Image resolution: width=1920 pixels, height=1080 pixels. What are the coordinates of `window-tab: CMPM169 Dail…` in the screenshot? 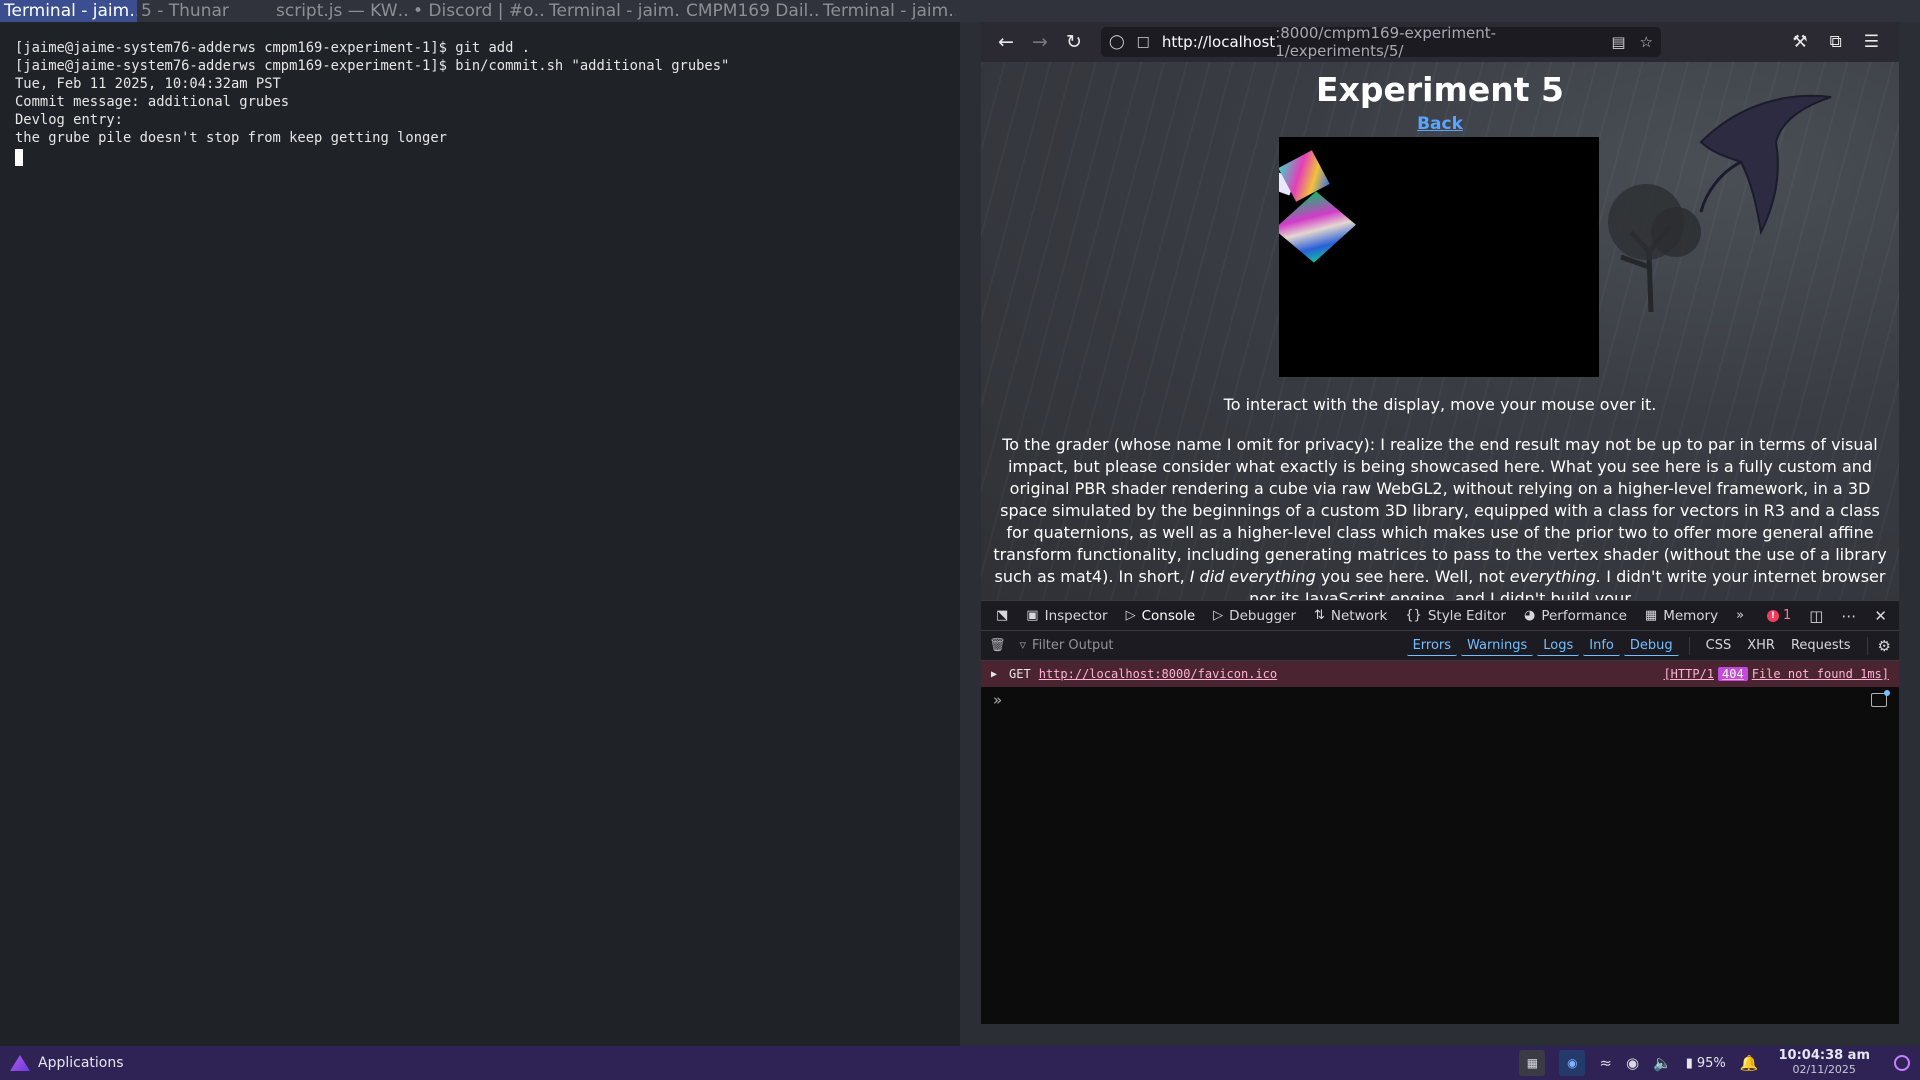 It's located at (750, 11).